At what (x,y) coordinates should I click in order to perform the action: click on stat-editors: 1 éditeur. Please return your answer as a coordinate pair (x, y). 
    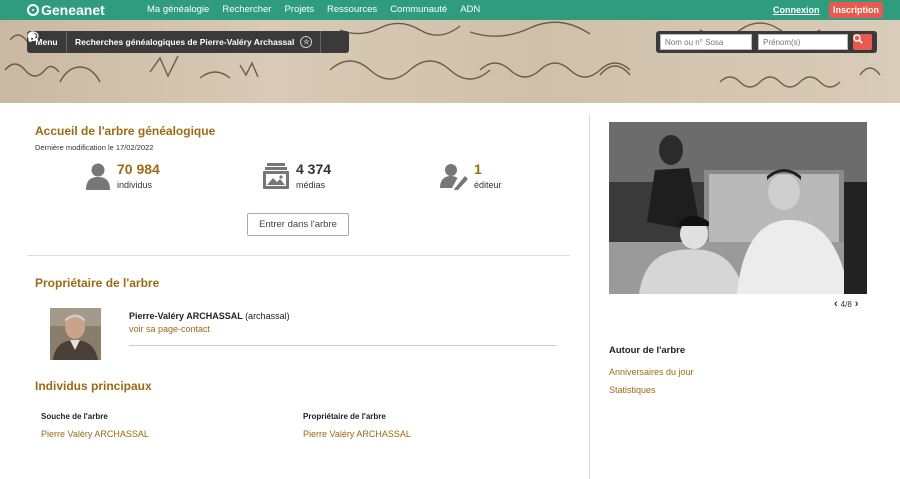
    Looking at the image, I should click on (471, 176).